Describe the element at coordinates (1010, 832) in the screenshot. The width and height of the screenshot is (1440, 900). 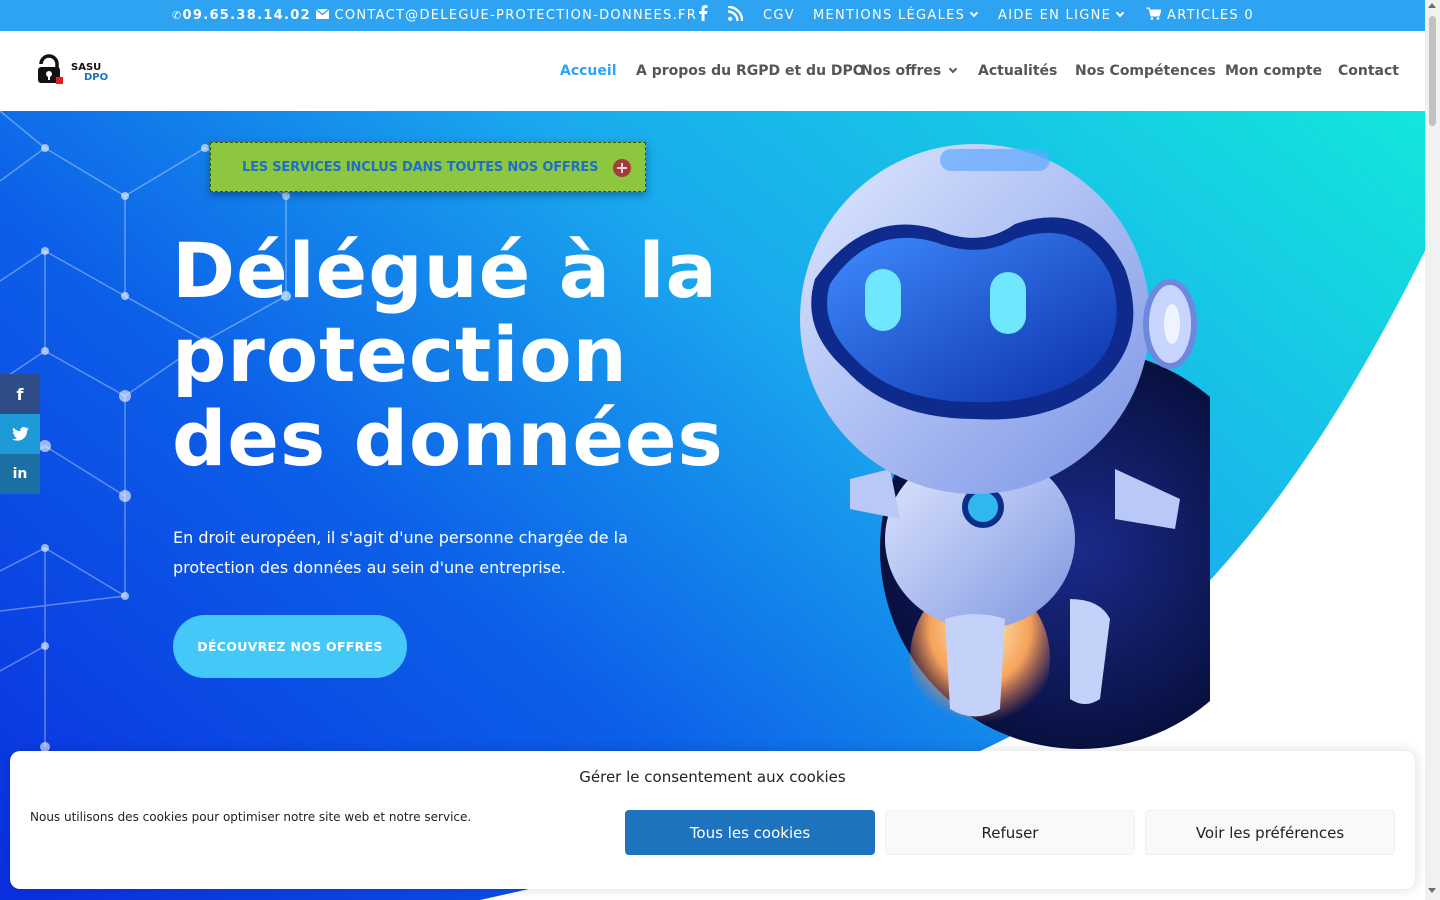
I see `refuse-cookies-button: Refuser` at that location.